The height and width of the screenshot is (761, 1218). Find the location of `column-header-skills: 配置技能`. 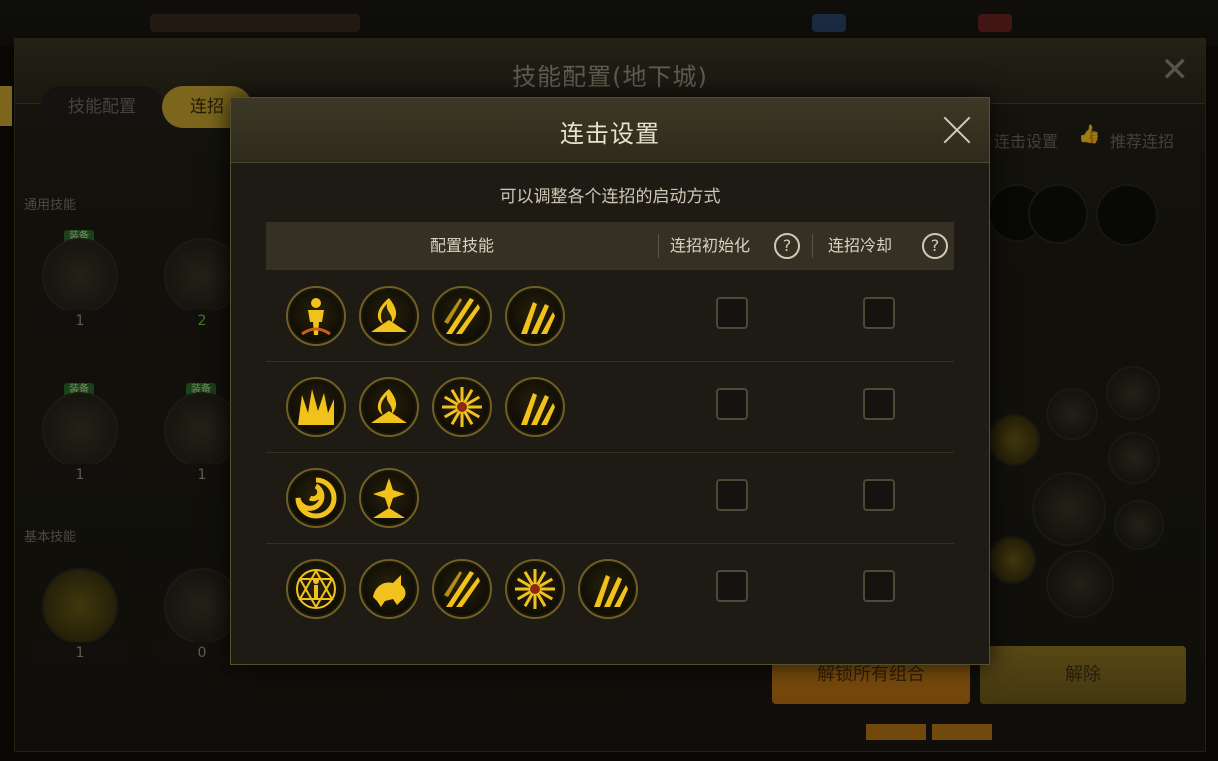

column-header-skills: 配置技能 is located at coordinates (461, 245).